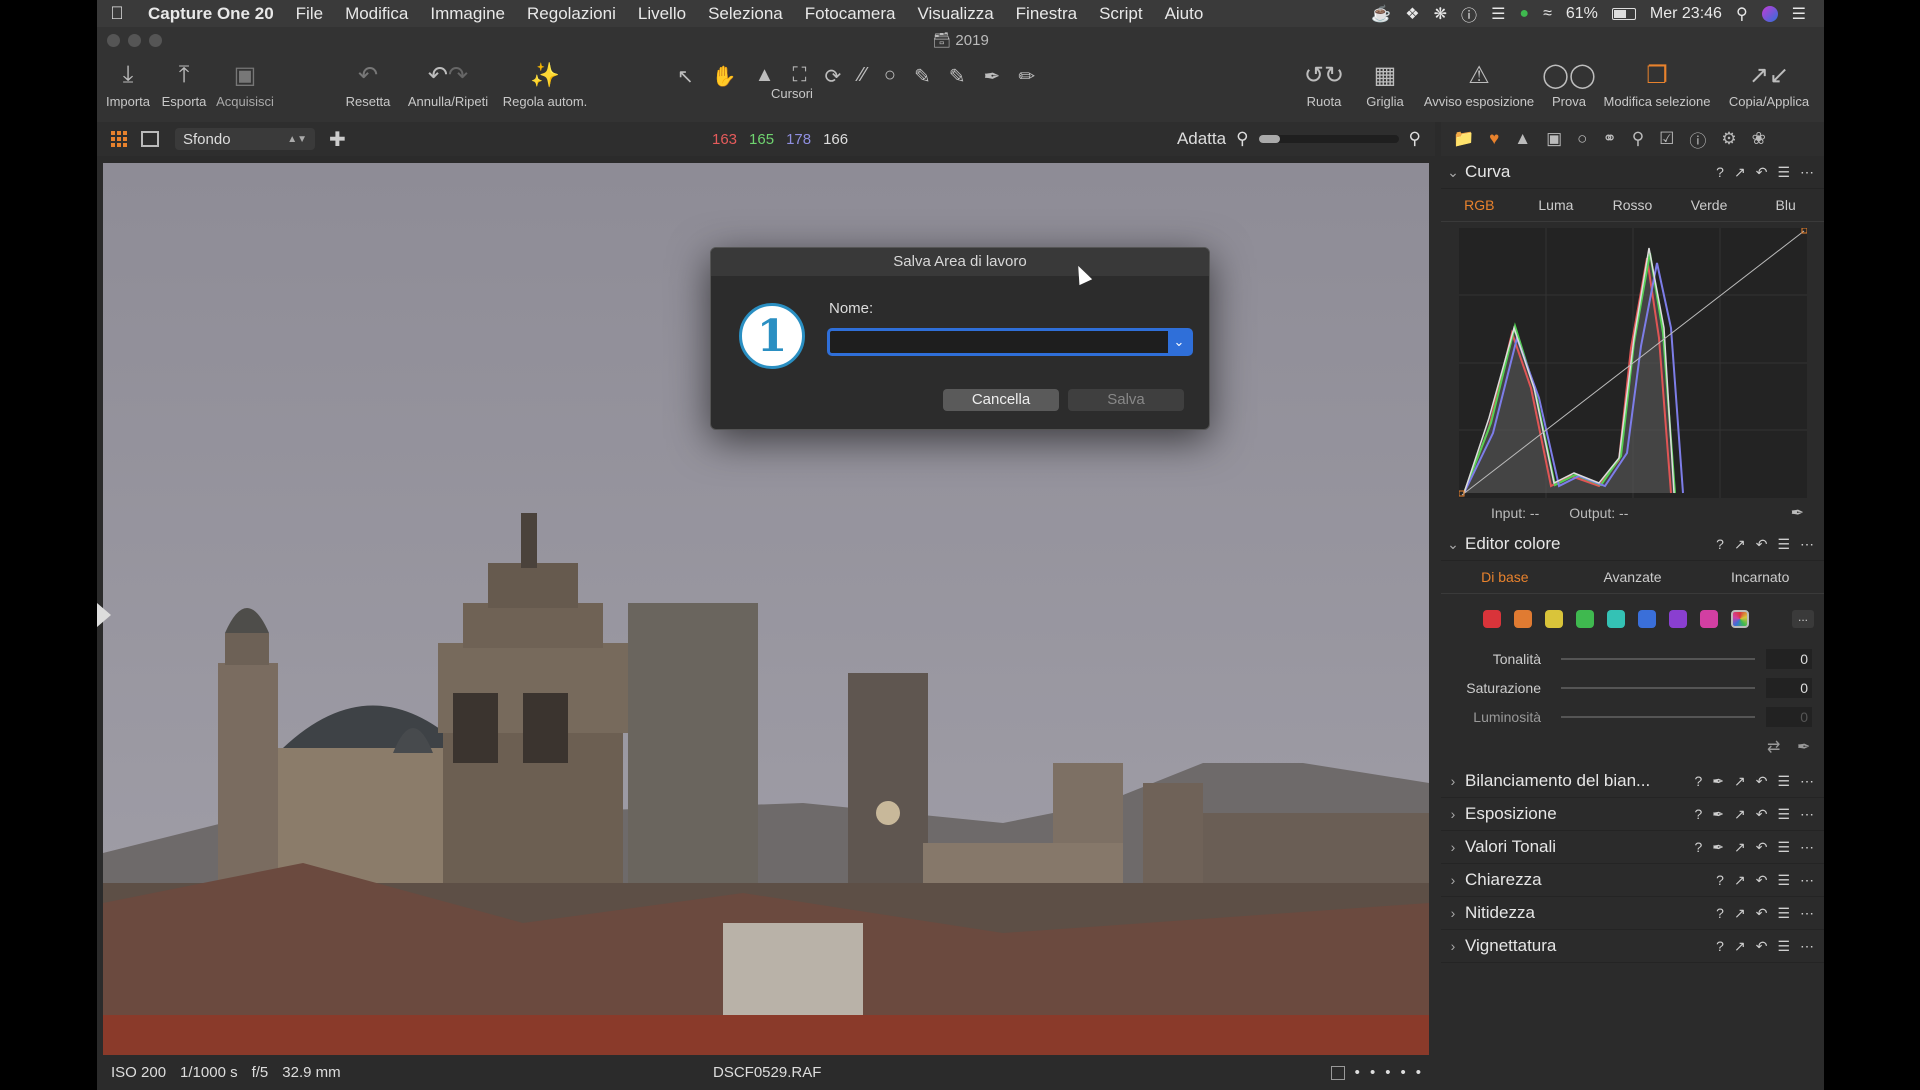 The width and height of the screenshot is (1920, 1090). I want to click on exposure-warning-button: ⚠ Avviso esposizione, so click(1479, 85).